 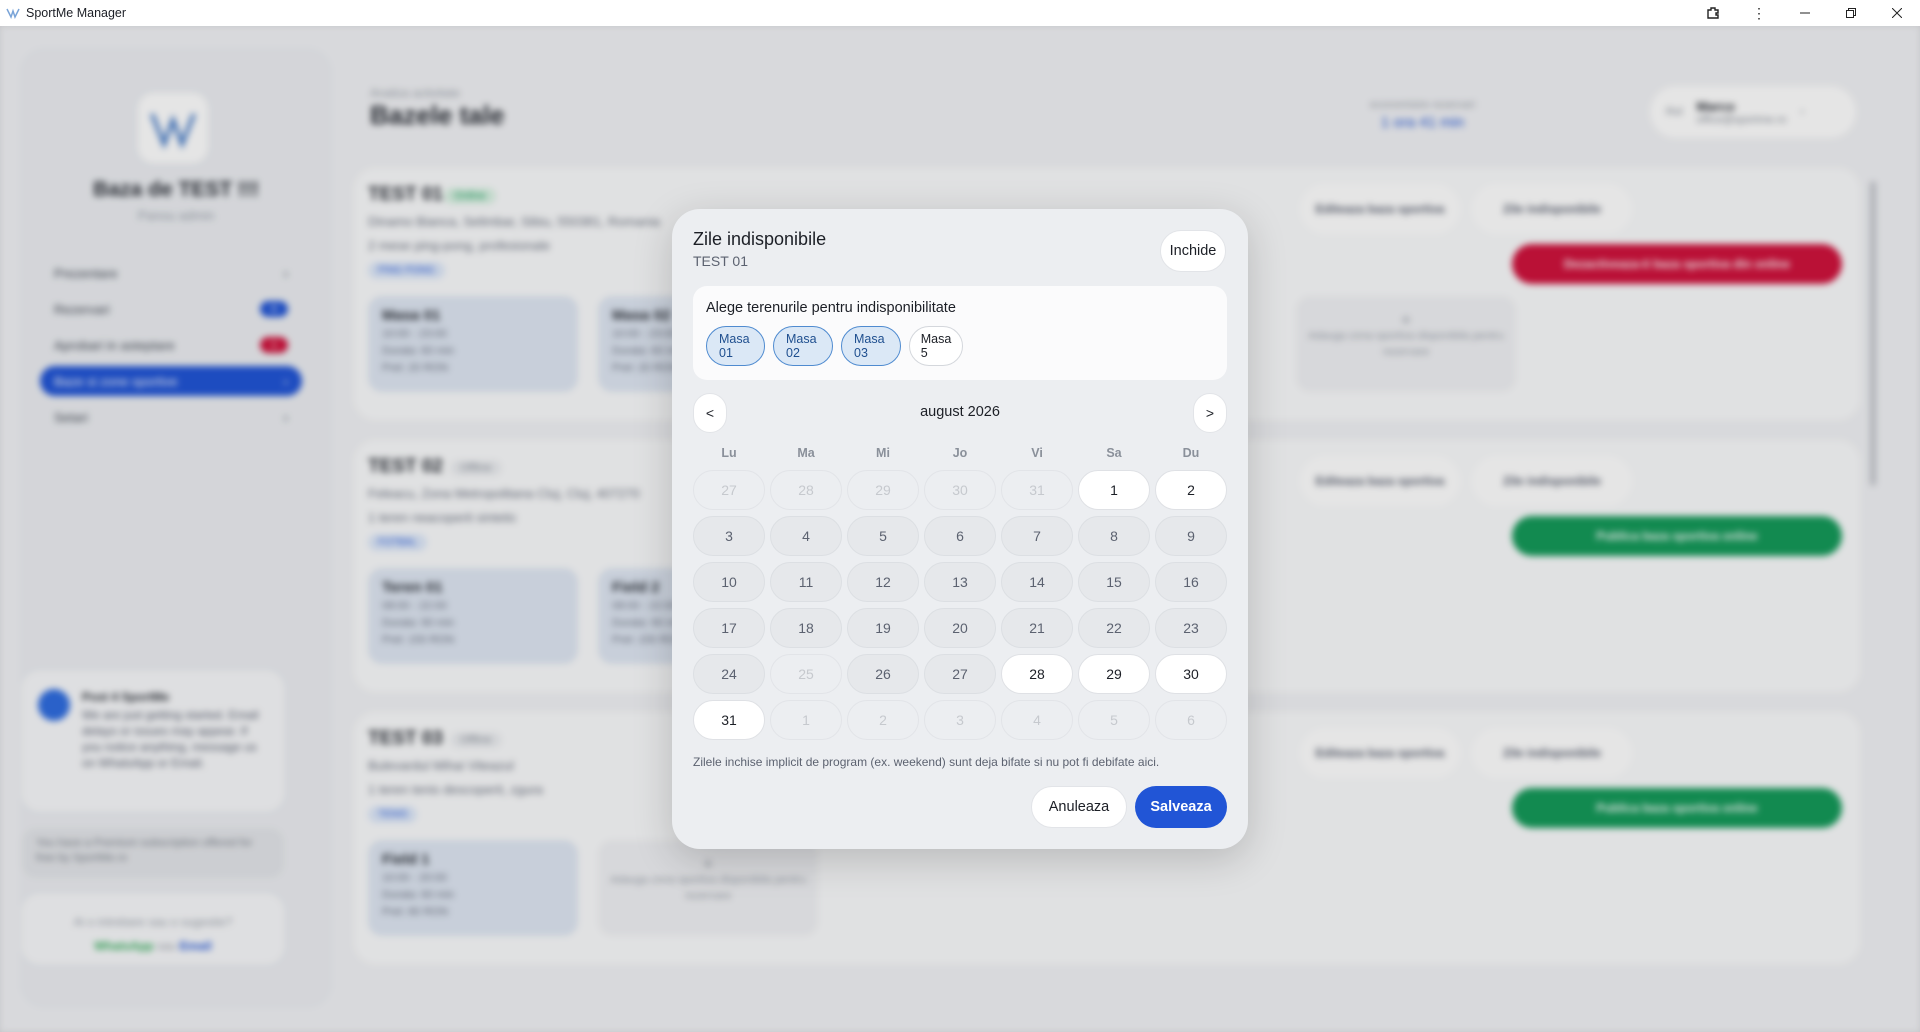 What do you see at coordinates (1851, 13) in the screenshot?
I see `restore-icon` at bounding box center [1851, 13].